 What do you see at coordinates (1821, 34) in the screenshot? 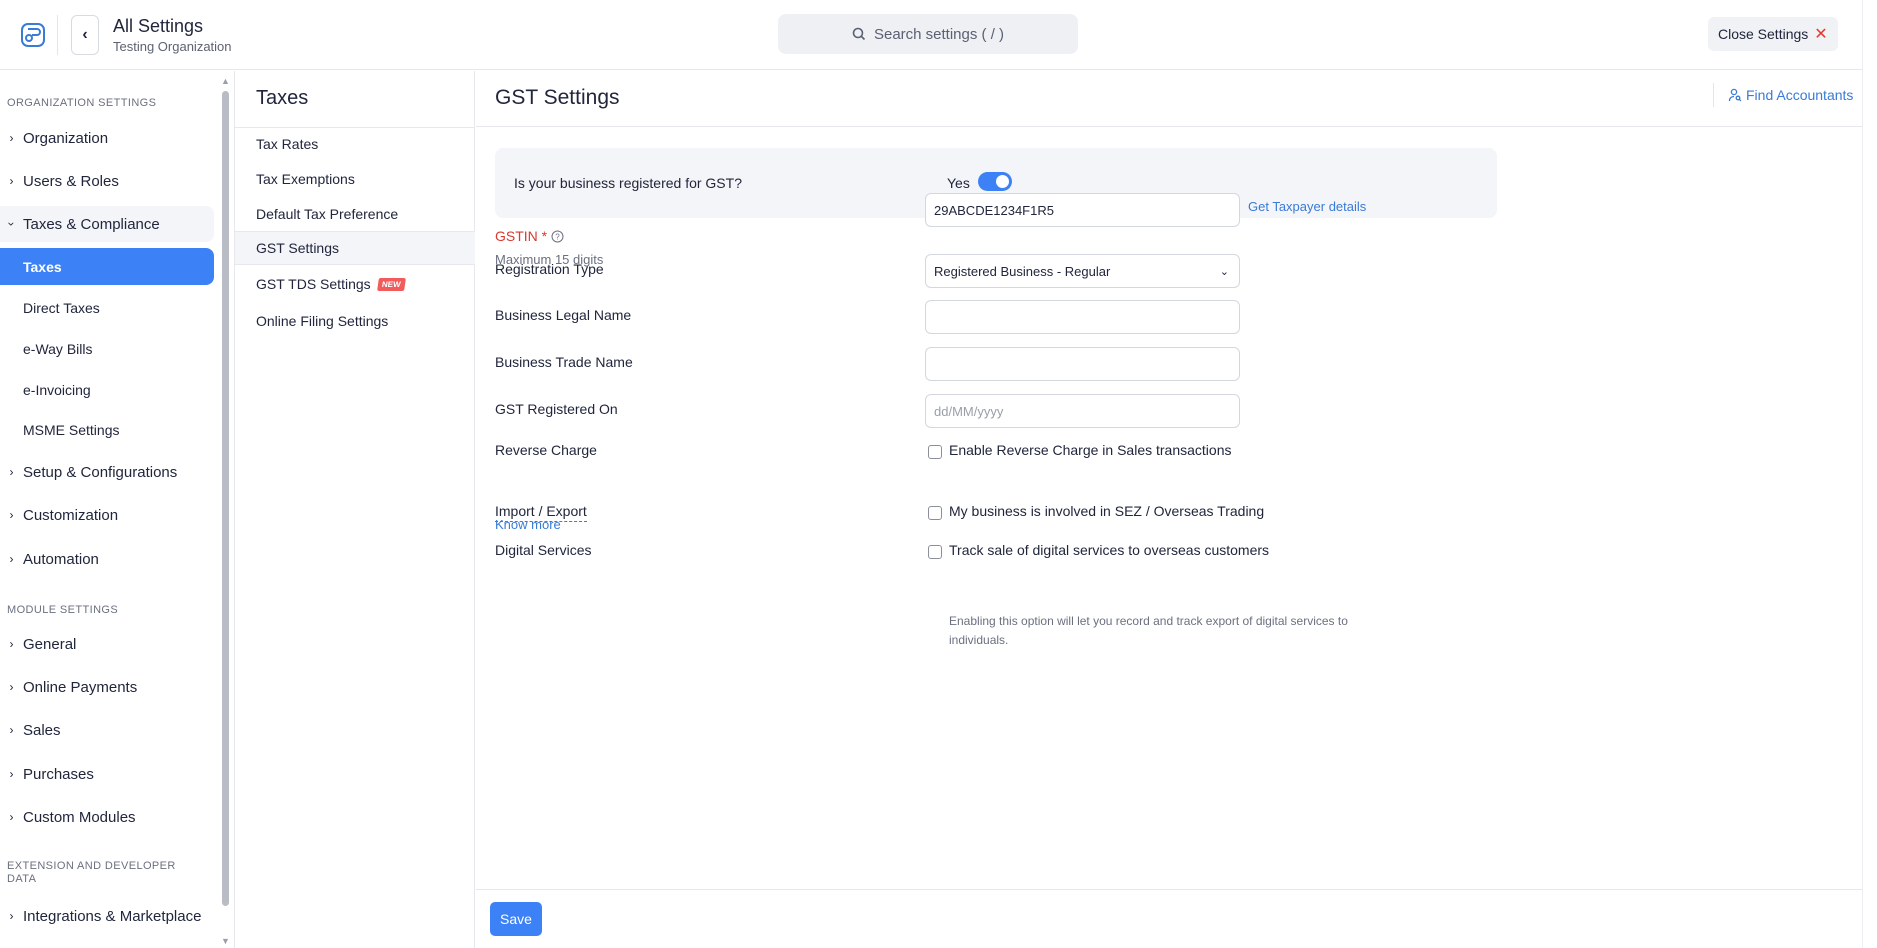
I see `close-icon: ✕` at bounding box center [1821, 34].